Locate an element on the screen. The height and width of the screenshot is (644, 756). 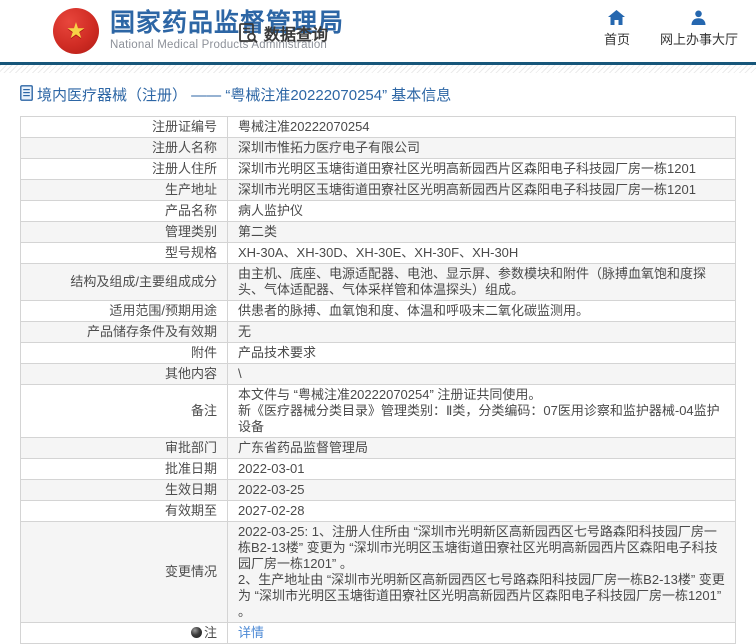
data-query-label: 数据查询 is located at coordinates (296, 35).